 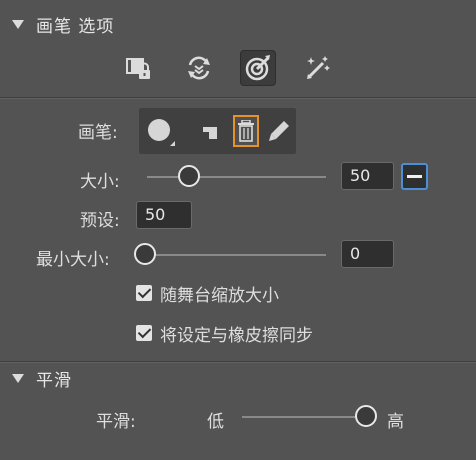 I want to click on magic-pen-button, so click(x=318, y=68).